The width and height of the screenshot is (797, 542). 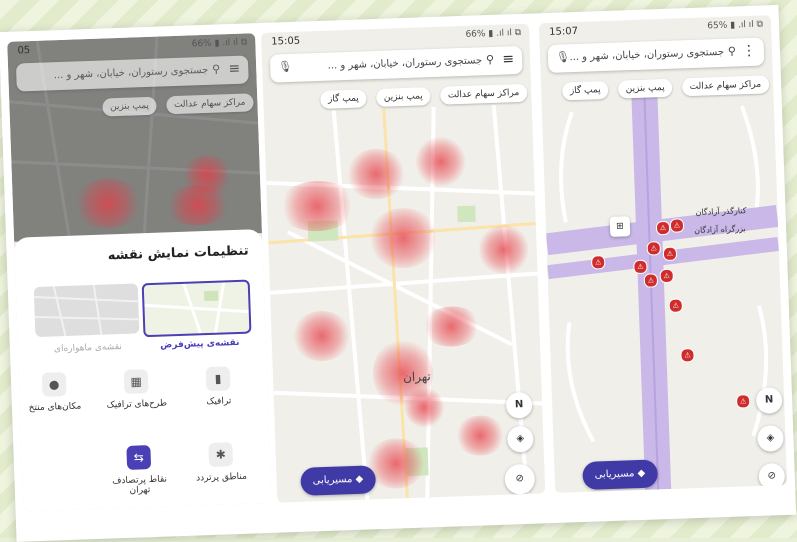 I want to click on car-crash-icon: ⇆, so click(x=139, y=457).